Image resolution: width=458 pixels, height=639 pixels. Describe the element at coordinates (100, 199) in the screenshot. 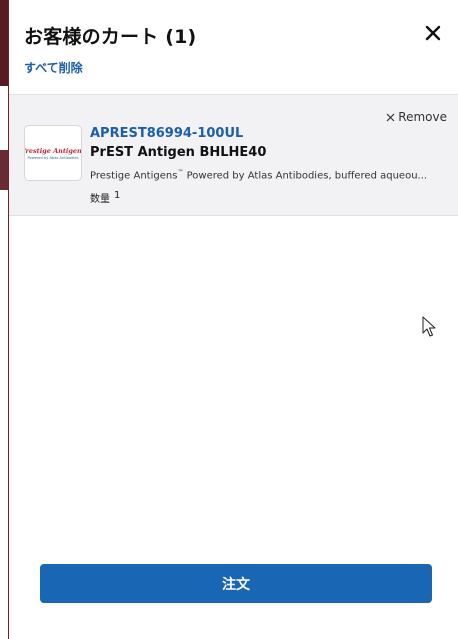

I see `quantity-label: 数量` at that location.